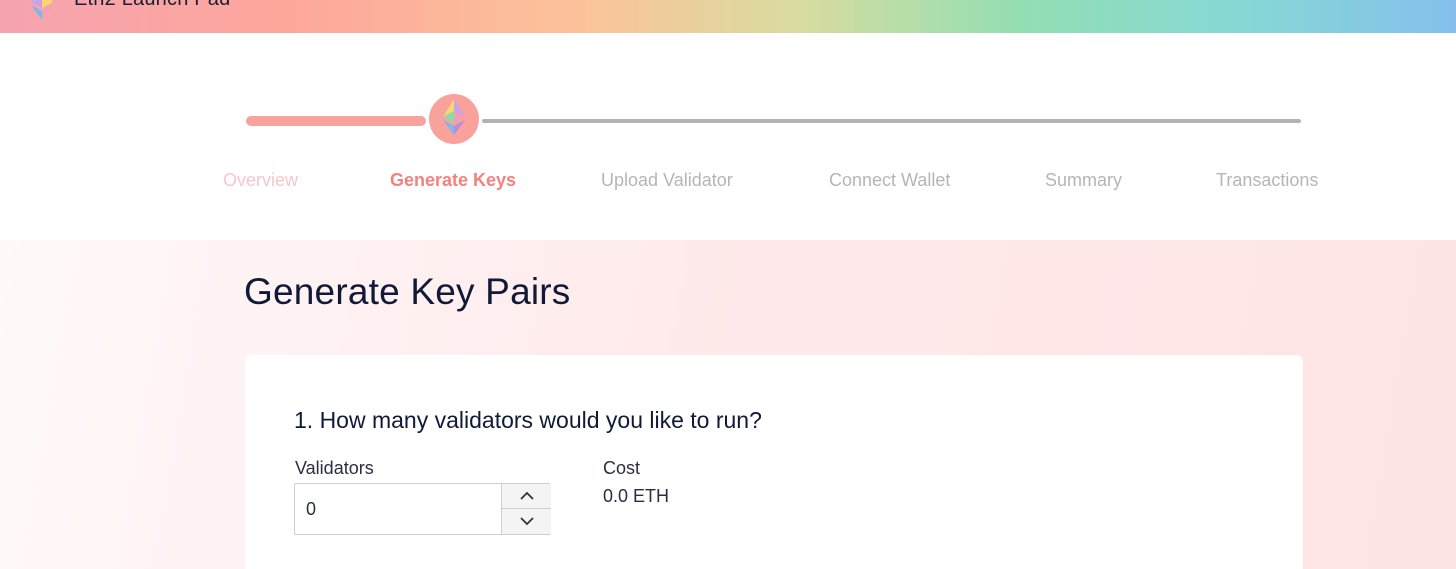 This screenshot has height=569, width=1456. I want to click on step-transactions: Transactions, so click(1267, 180).